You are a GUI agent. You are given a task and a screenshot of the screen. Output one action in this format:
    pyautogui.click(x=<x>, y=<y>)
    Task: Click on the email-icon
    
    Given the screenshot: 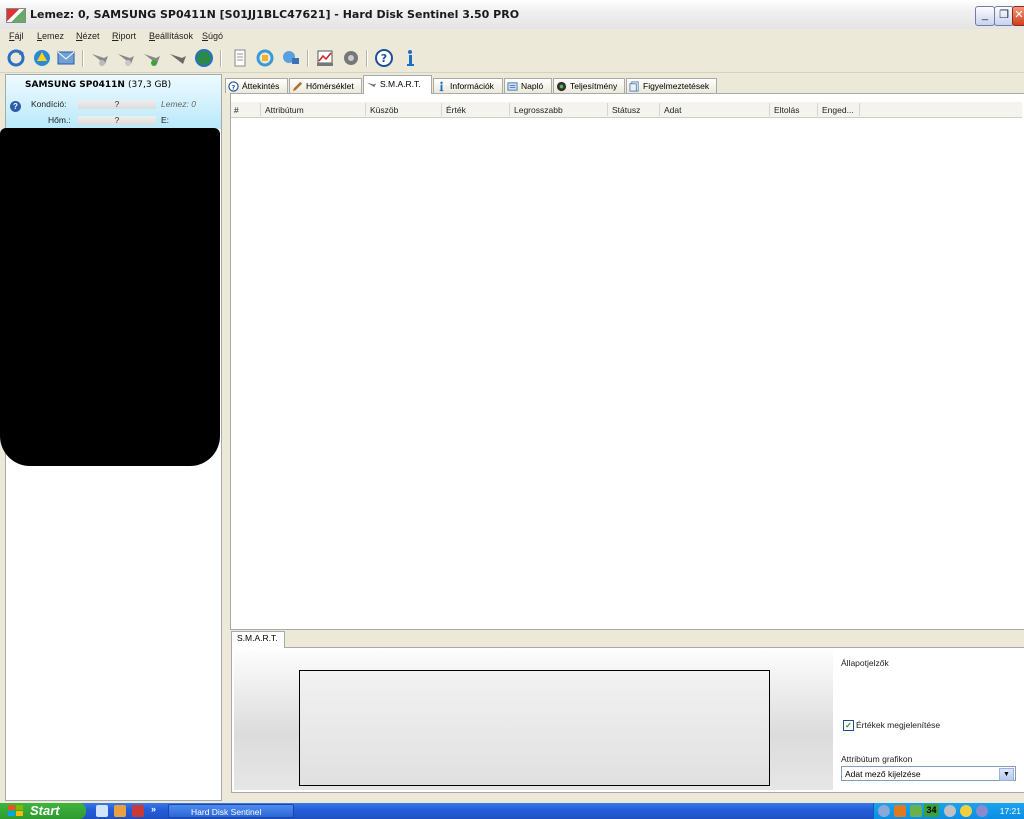 What is the action you would take?
    pyautogui.click(x=66, y=58)
    